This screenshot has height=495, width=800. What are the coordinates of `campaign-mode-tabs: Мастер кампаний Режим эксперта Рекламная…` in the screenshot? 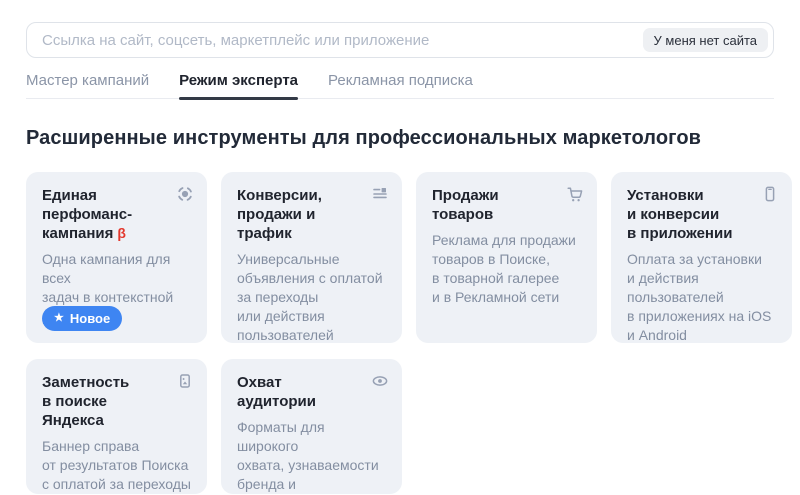 It's located at (400, 85).